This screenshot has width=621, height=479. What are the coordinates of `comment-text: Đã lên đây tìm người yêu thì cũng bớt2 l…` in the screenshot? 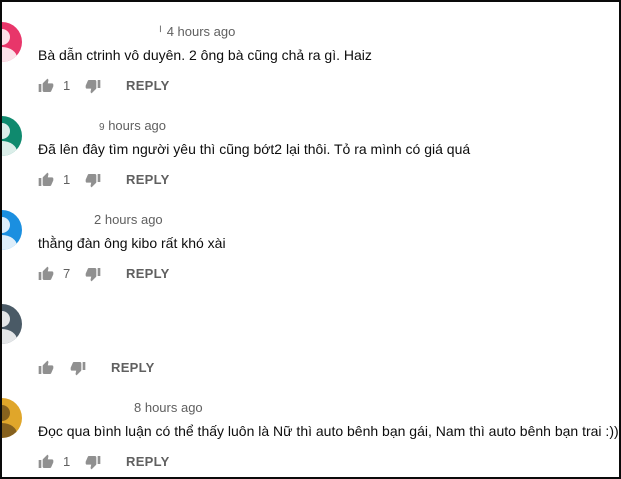 It's located at (254, 149).